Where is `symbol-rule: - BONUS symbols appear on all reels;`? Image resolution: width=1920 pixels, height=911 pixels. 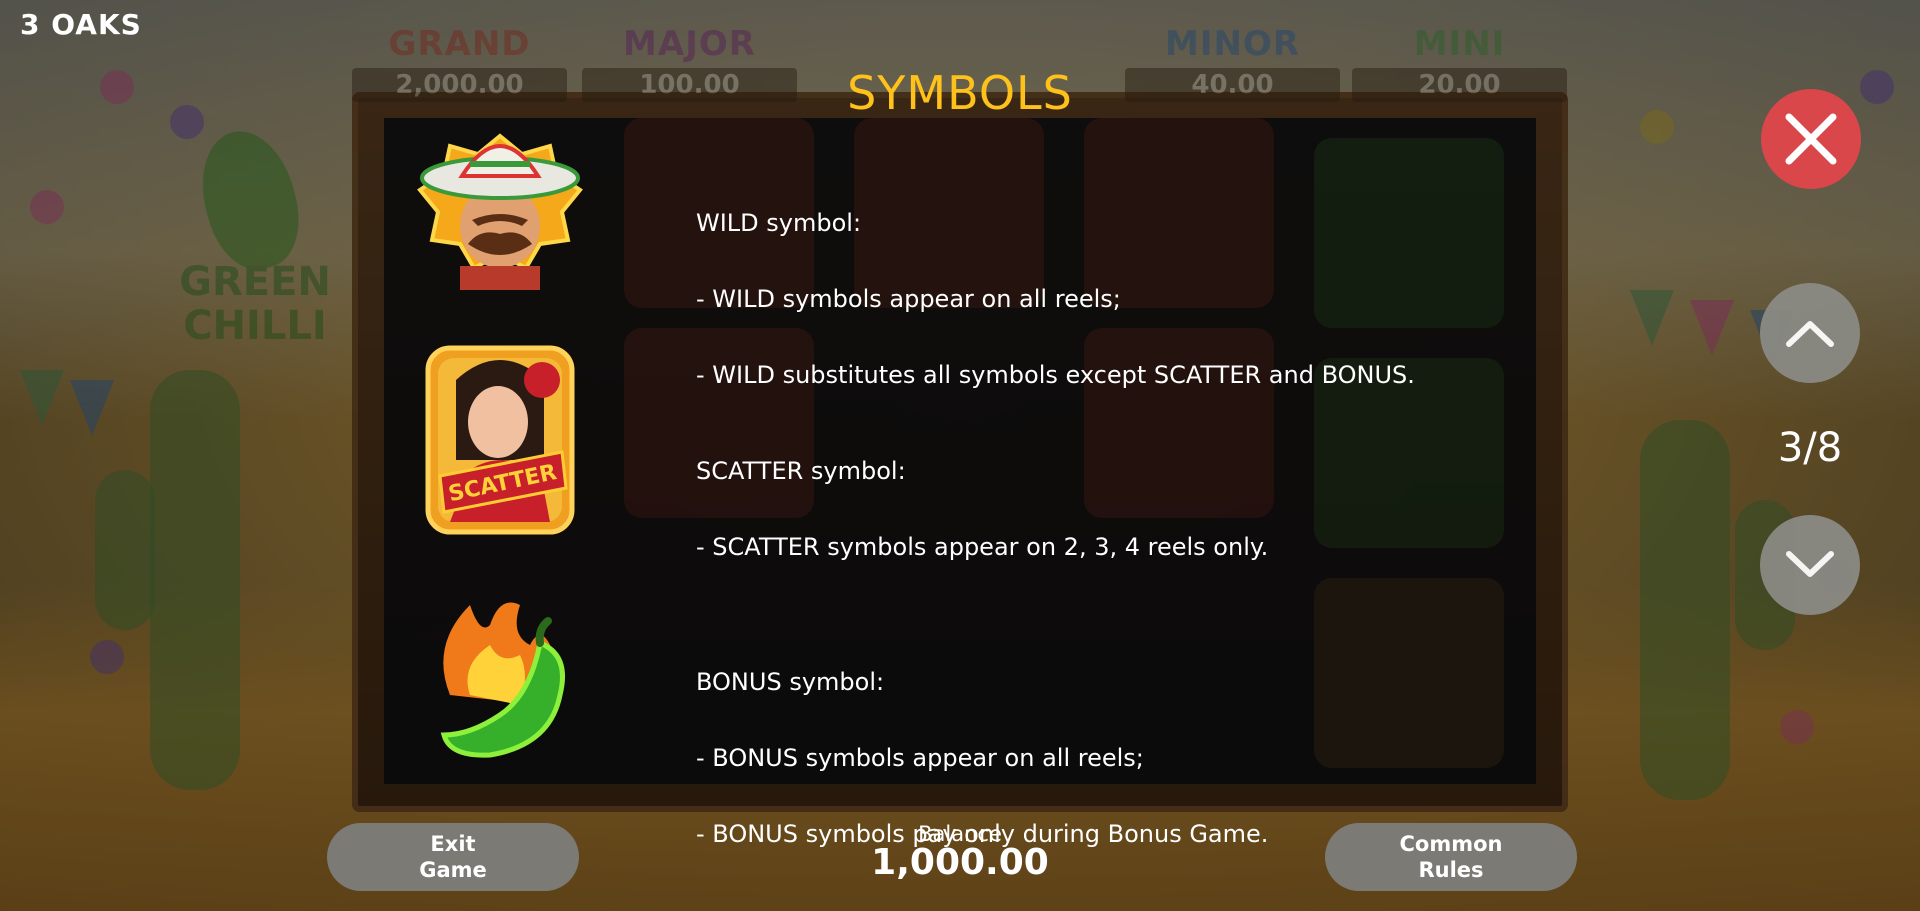 symbol-rule: - BONUS symbols appear on all reels; is located at coordinates (920, 758).